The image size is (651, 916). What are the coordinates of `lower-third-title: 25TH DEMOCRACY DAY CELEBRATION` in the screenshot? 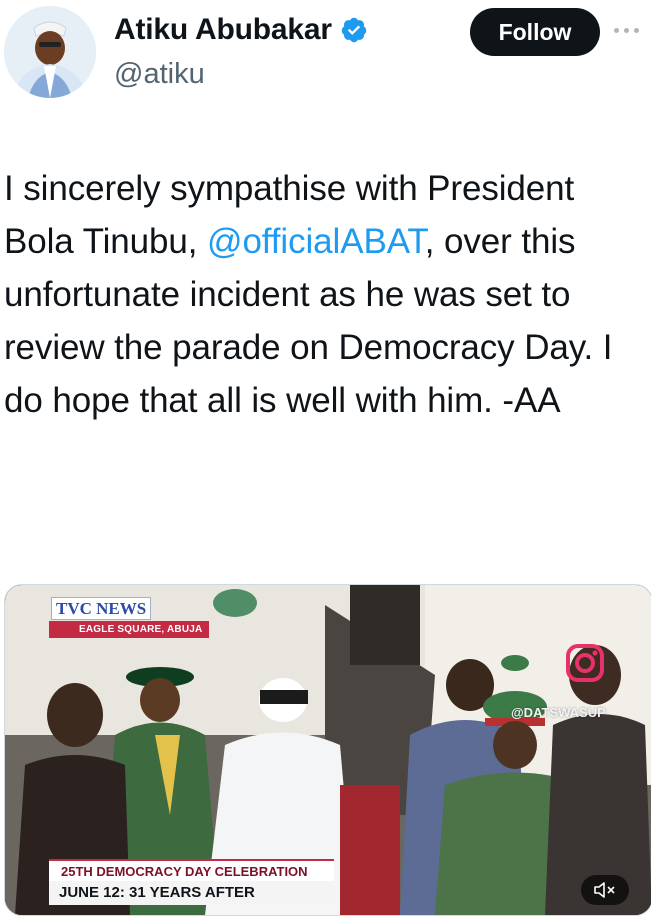 It's located at (191, 870).